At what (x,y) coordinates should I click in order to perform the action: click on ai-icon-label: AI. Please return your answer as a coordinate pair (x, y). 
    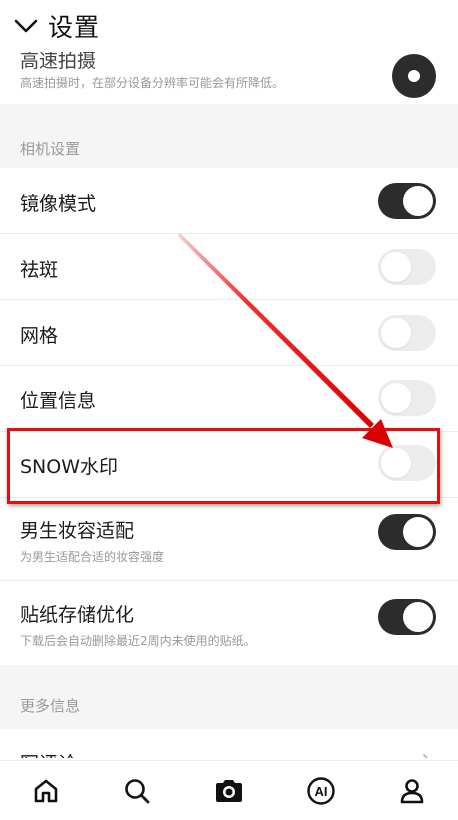
    Looking at the image, I should click on (320, 791).